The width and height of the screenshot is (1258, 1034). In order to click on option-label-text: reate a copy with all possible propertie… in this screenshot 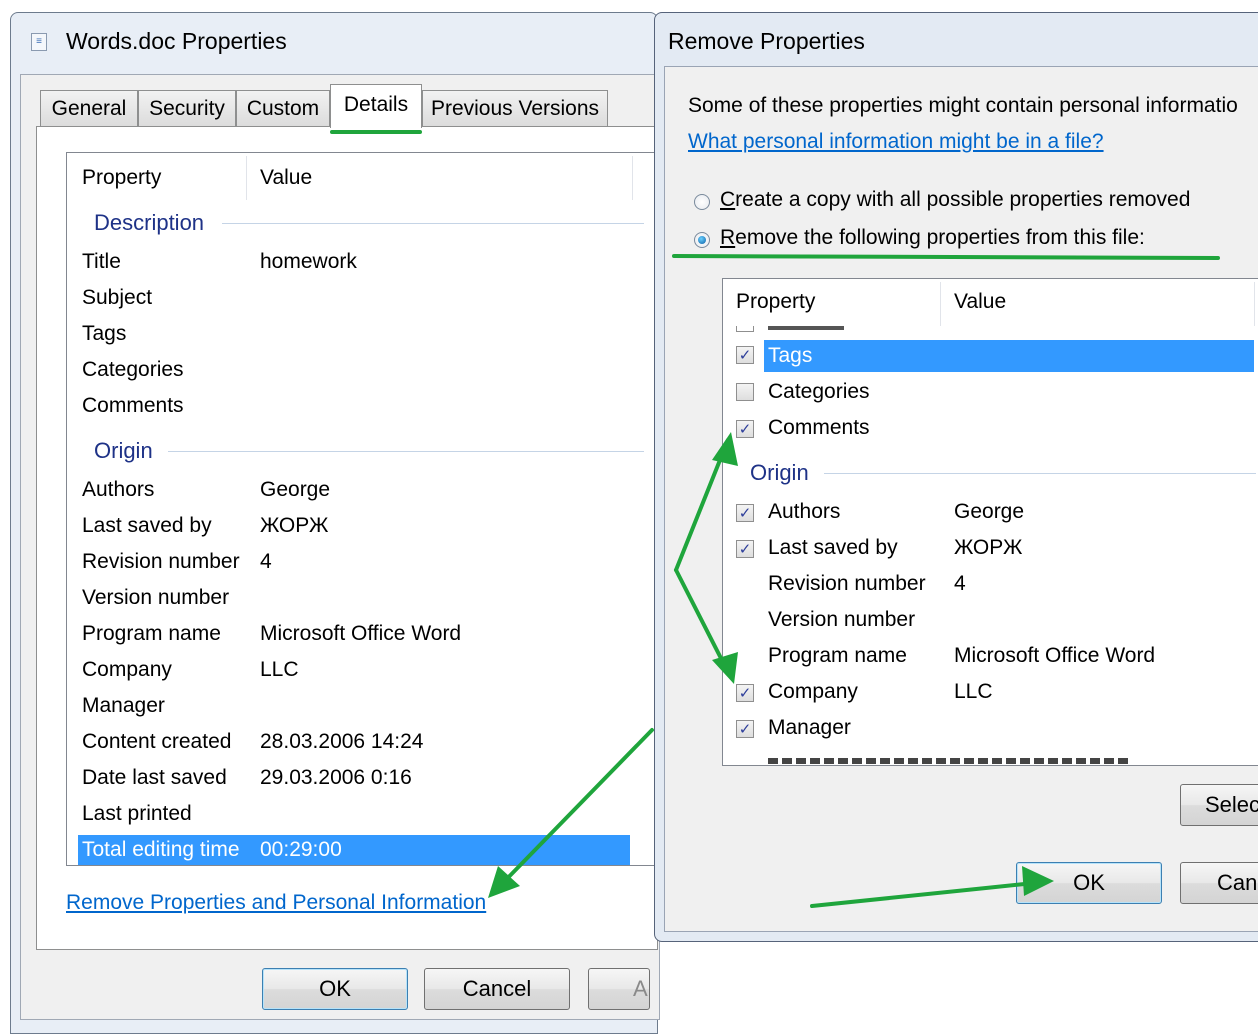, I will do `click(963, 199)`.